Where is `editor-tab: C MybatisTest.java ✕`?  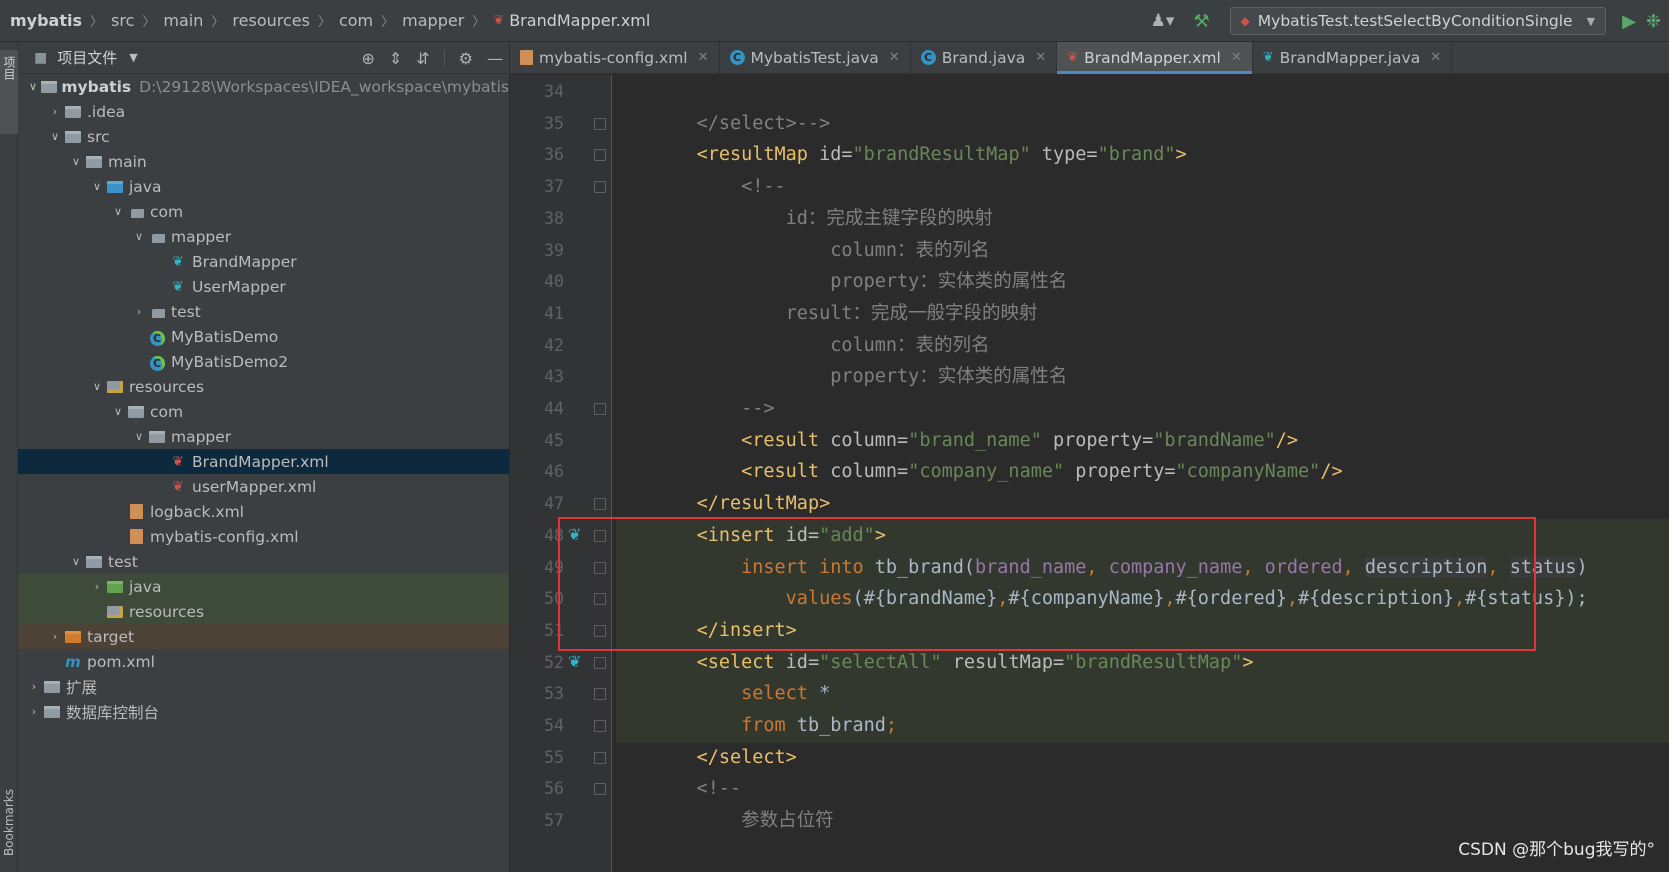
editor-tab: C MybatisTest.java ✕ is located at coordinates (815, 57).